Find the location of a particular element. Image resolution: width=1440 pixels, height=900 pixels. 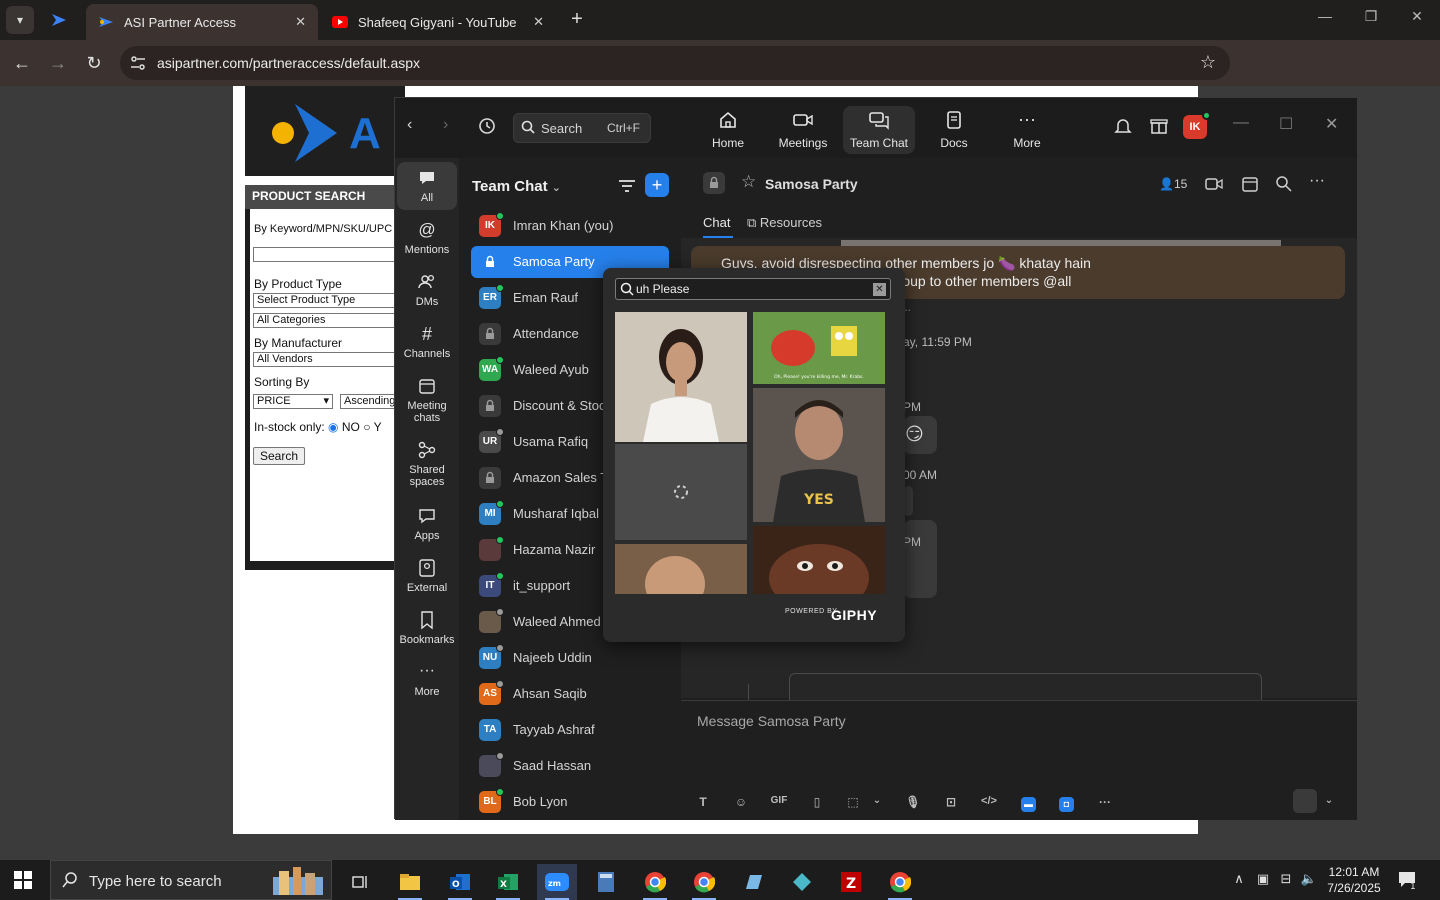

restore-icon: ❐ is located at coordinates (1371, 16).